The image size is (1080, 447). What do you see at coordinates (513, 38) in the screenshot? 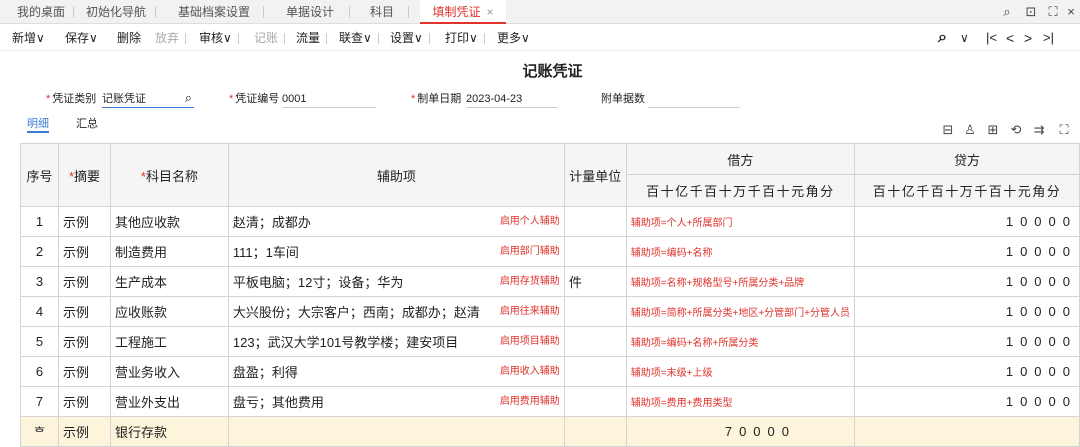
I see `more-button: 更多∨` at bounding box center [513, 38].